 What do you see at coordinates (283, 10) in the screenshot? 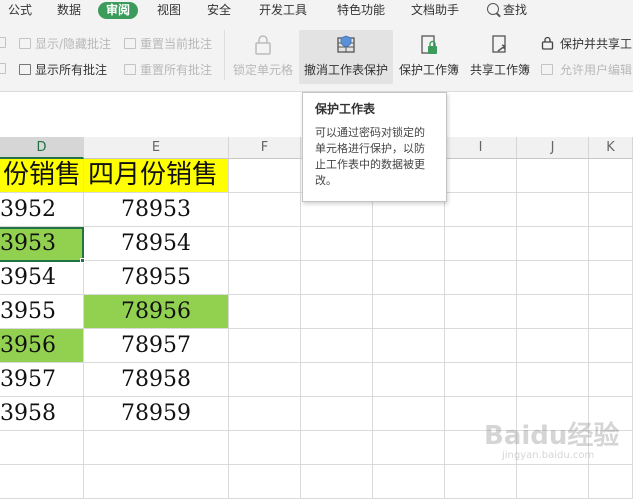
I see `menu-developer: 开发工具` at bounding box center [283, 10].